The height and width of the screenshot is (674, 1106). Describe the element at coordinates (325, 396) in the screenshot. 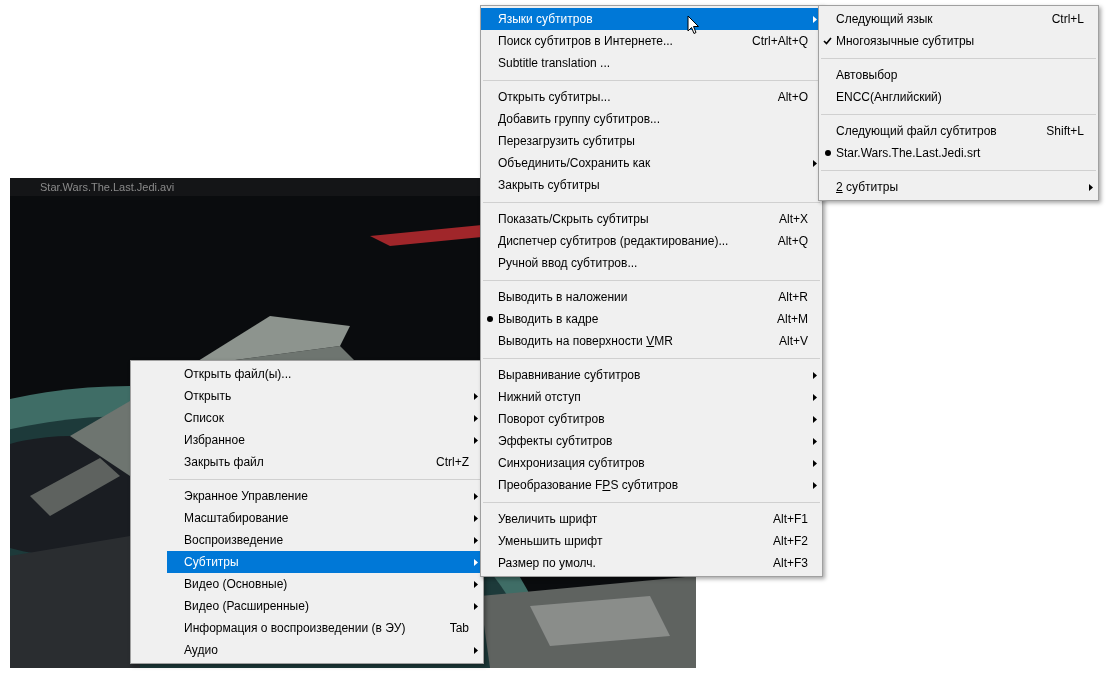

I see `menu-item: Открыть` at that location.